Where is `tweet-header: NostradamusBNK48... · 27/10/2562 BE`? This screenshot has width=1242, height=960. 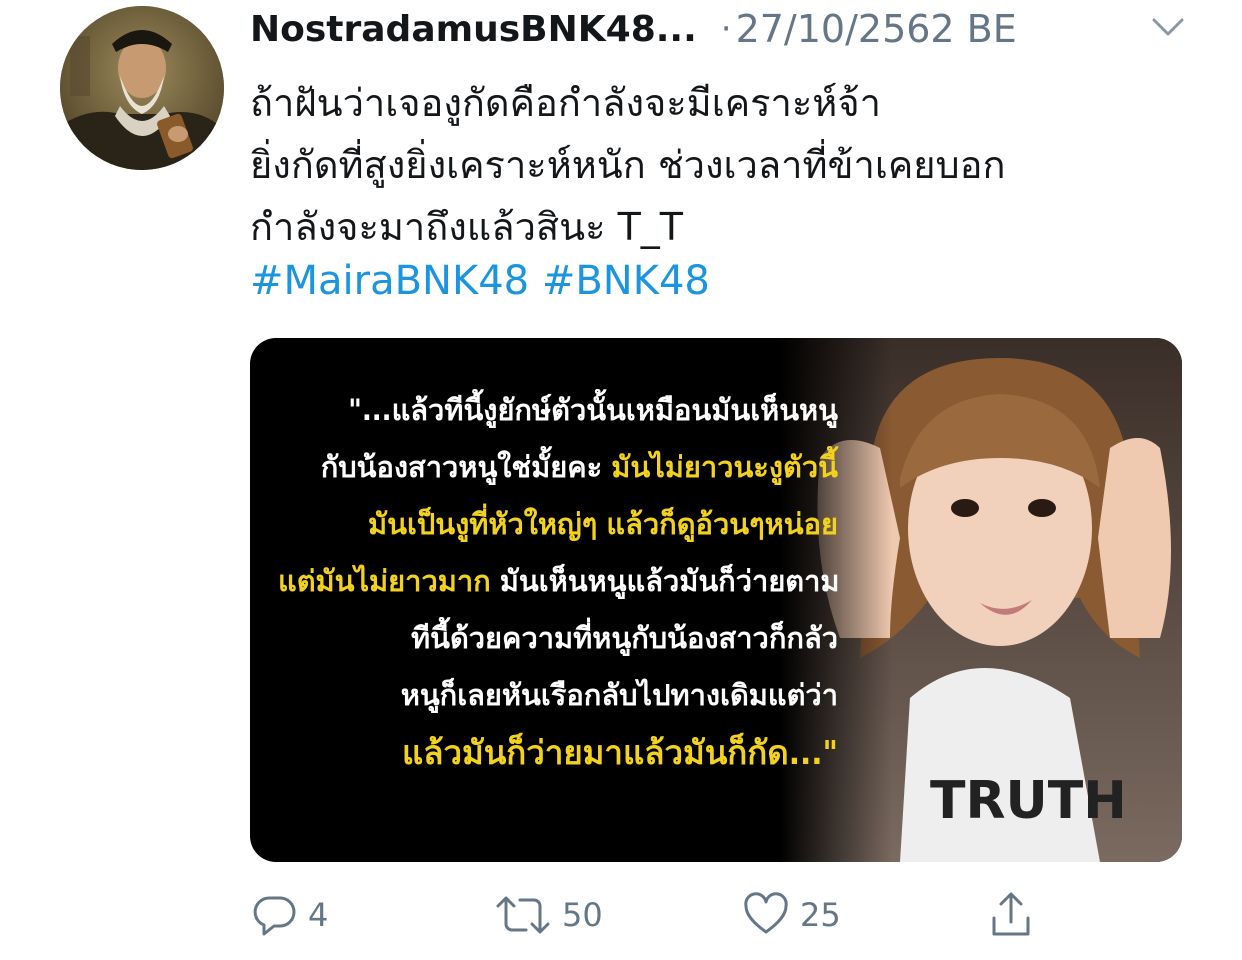
tweet-header: NostradamusBNK48... · 27/10/2562 BE is located at coordinates (725, 29).